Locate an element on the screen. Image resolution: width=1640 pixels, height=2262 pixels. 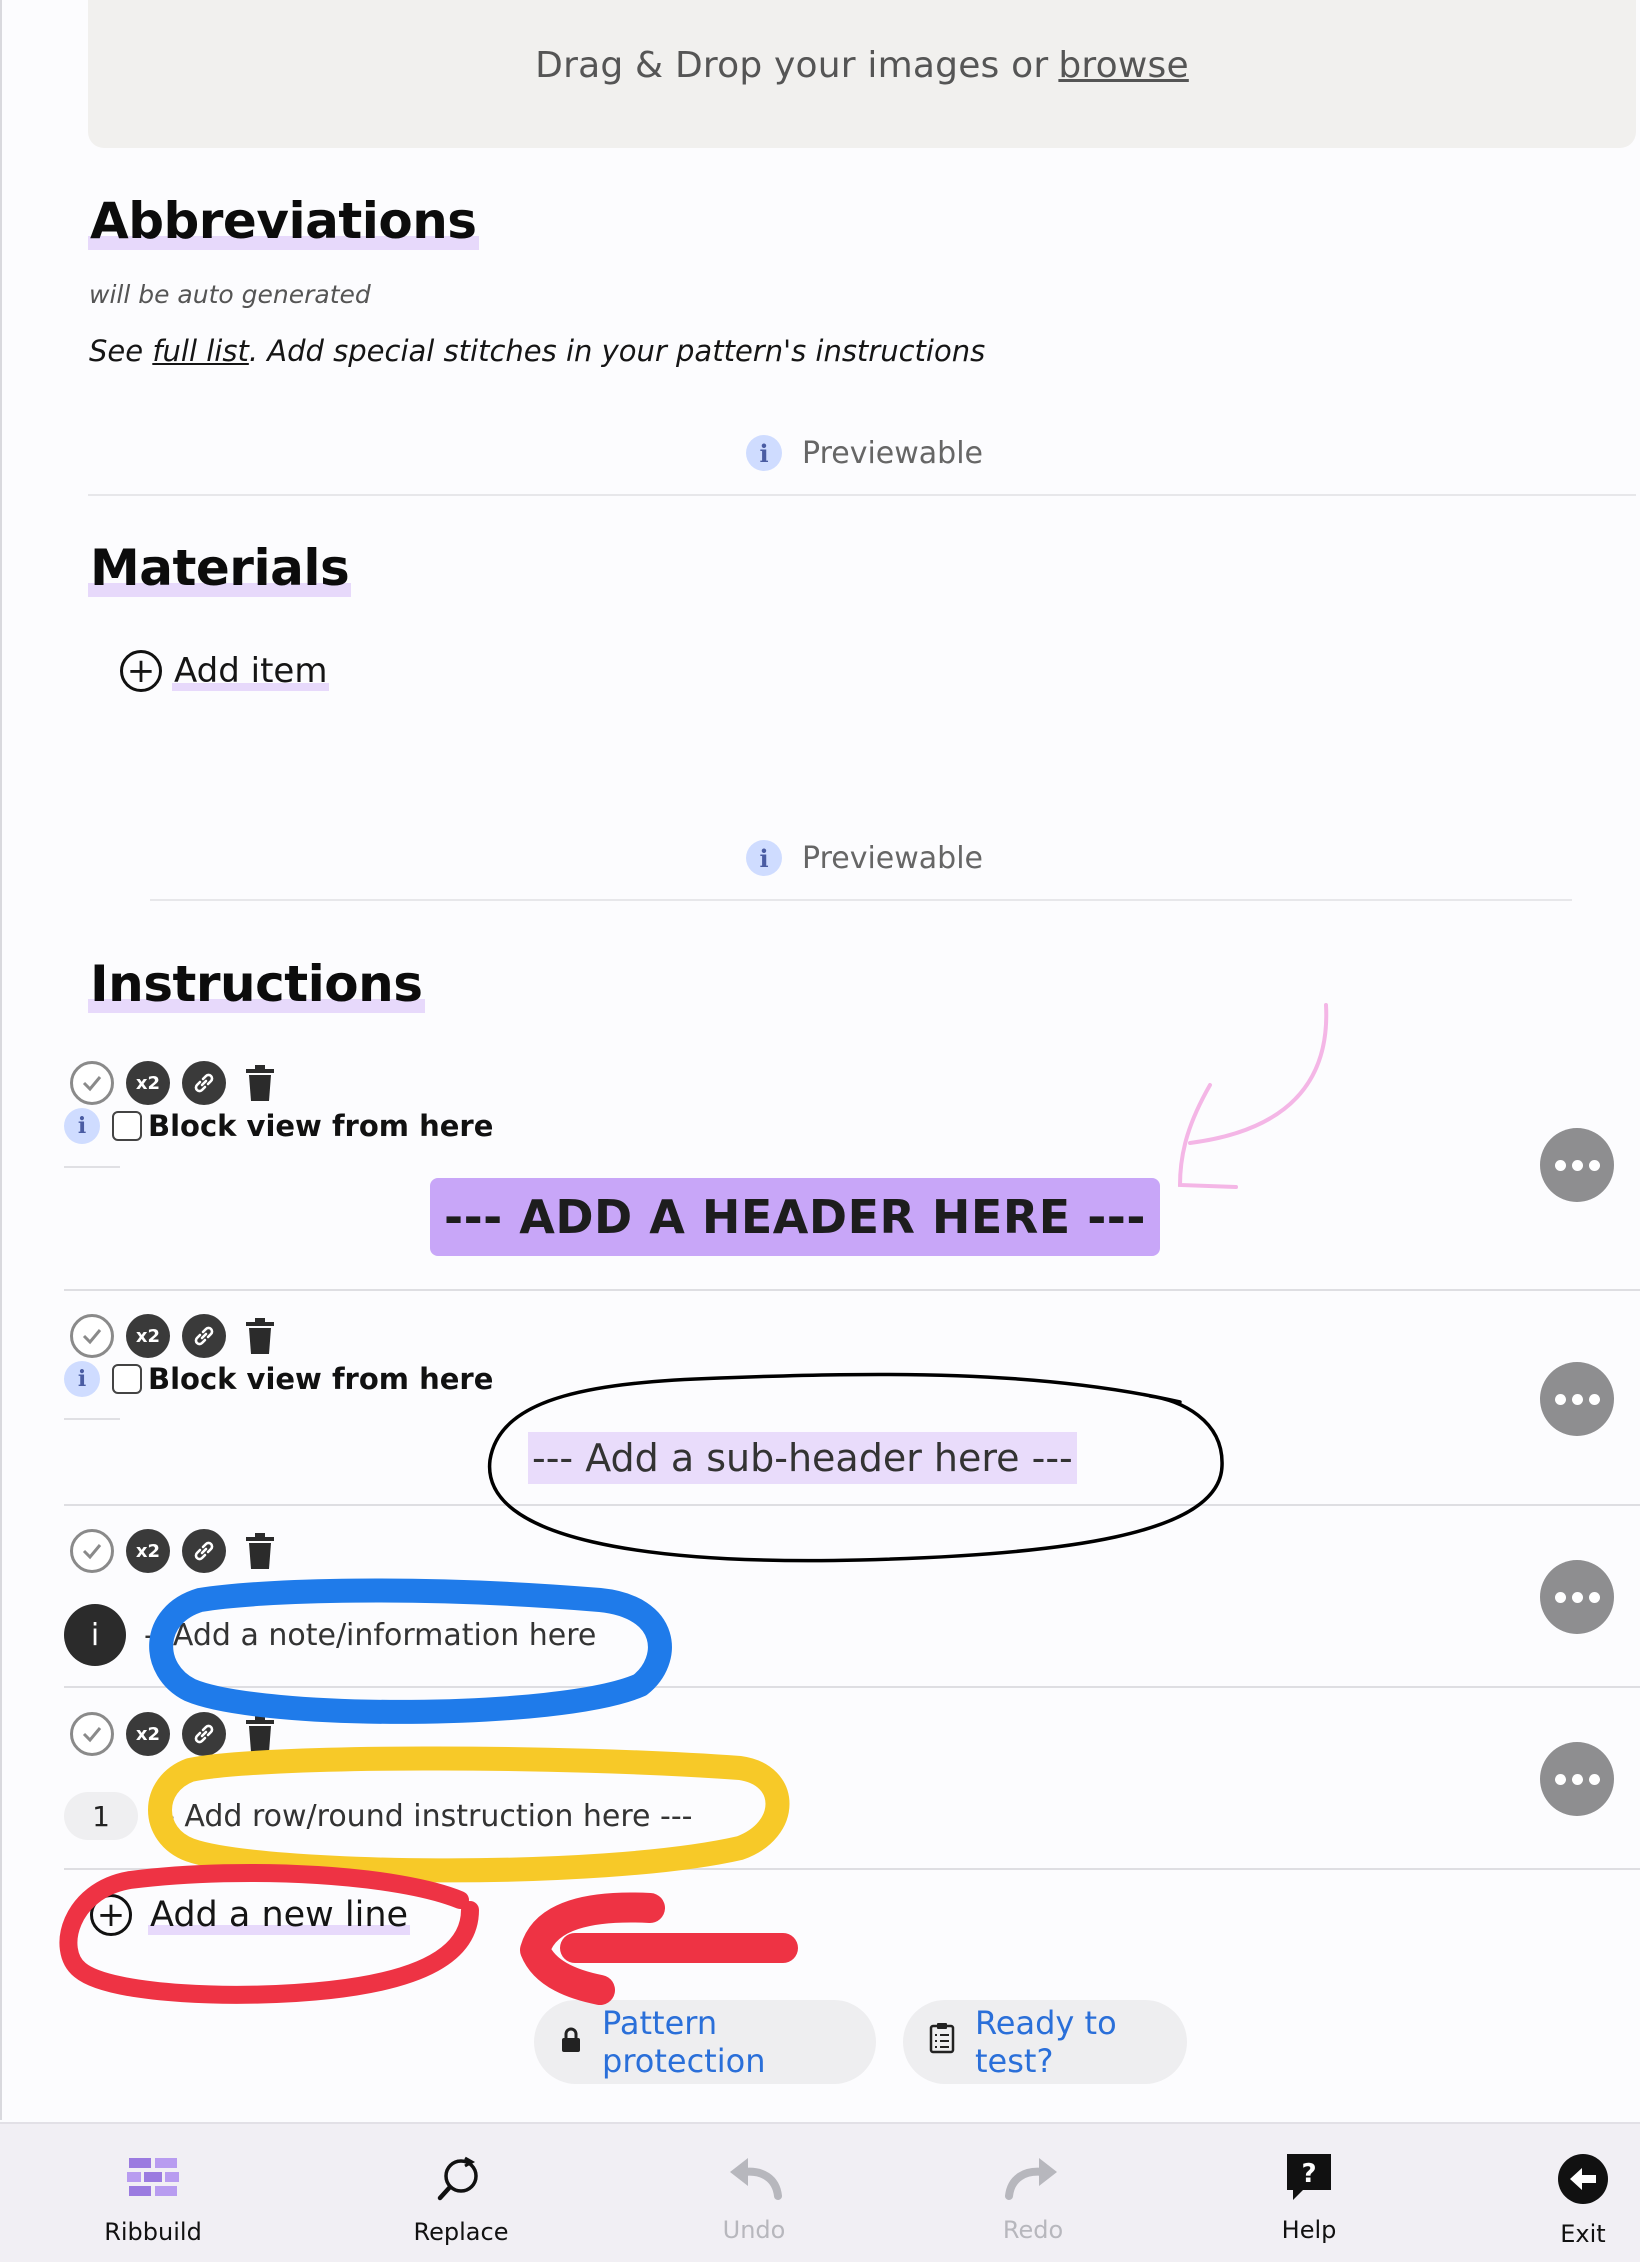
materials-previewable: i Previewable is located at coordinates (864, 858).